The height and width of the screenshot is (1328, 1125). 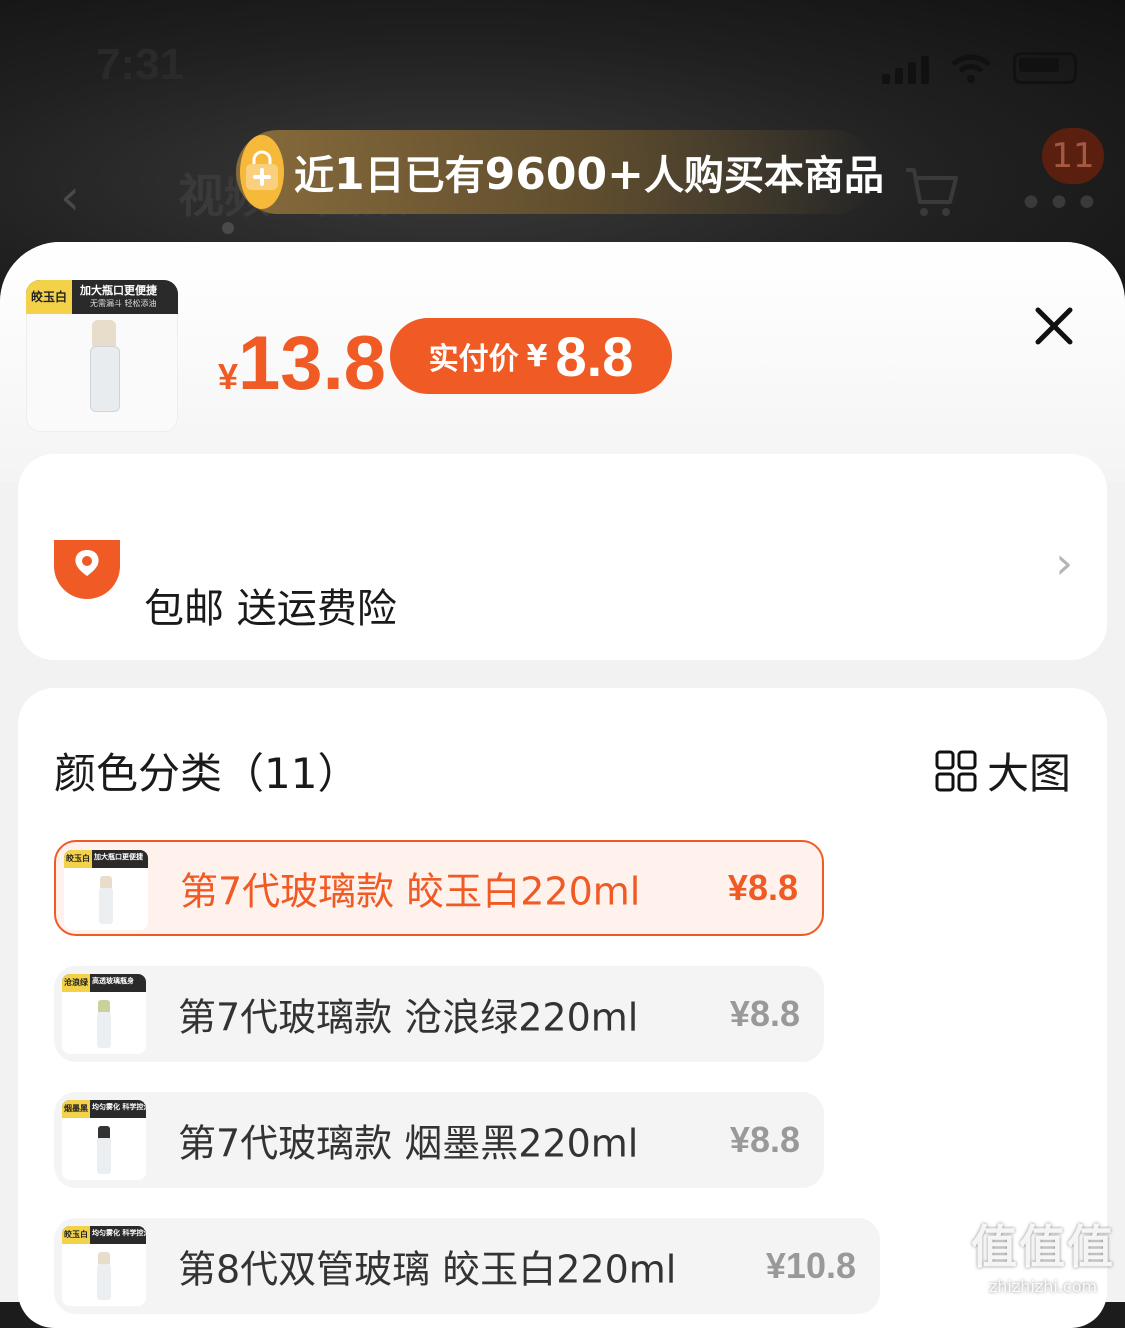 I want to click on signal-icon, so click(x=905, y=70).